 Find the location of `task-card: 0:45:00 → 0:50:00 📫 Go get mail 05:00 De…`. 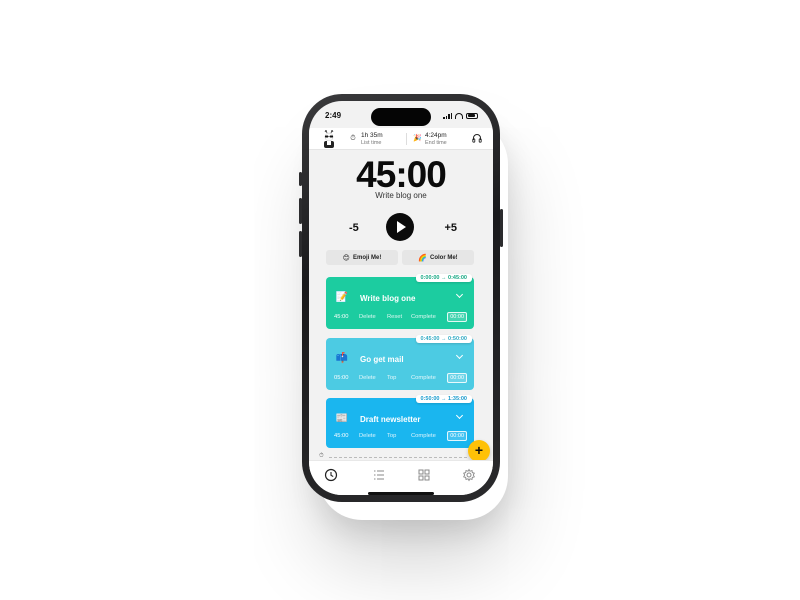

task-card: 0:45:00 → 0:50:00 📫 Go get mail 05:00 De… is located at coordinates (400, 362).